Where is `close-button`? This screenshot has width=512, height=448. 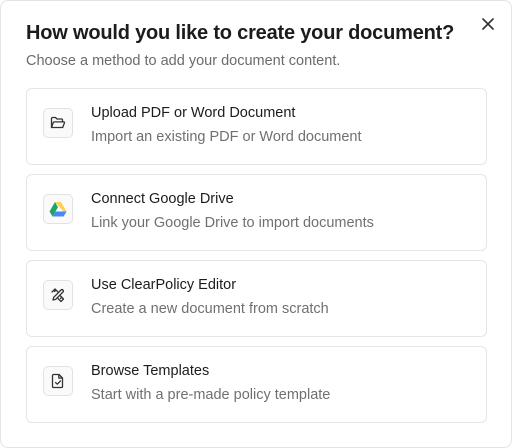 close-button is located at coordinates (488, 24).